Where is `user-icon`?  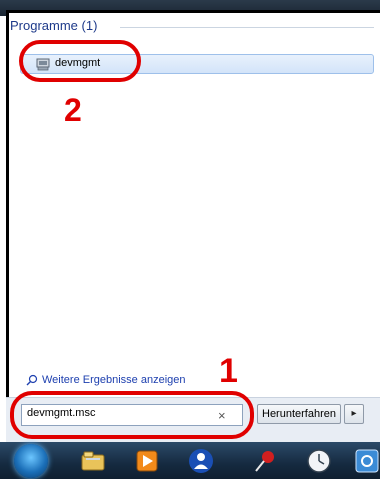
user-icon is located at coordinates (201, 461).